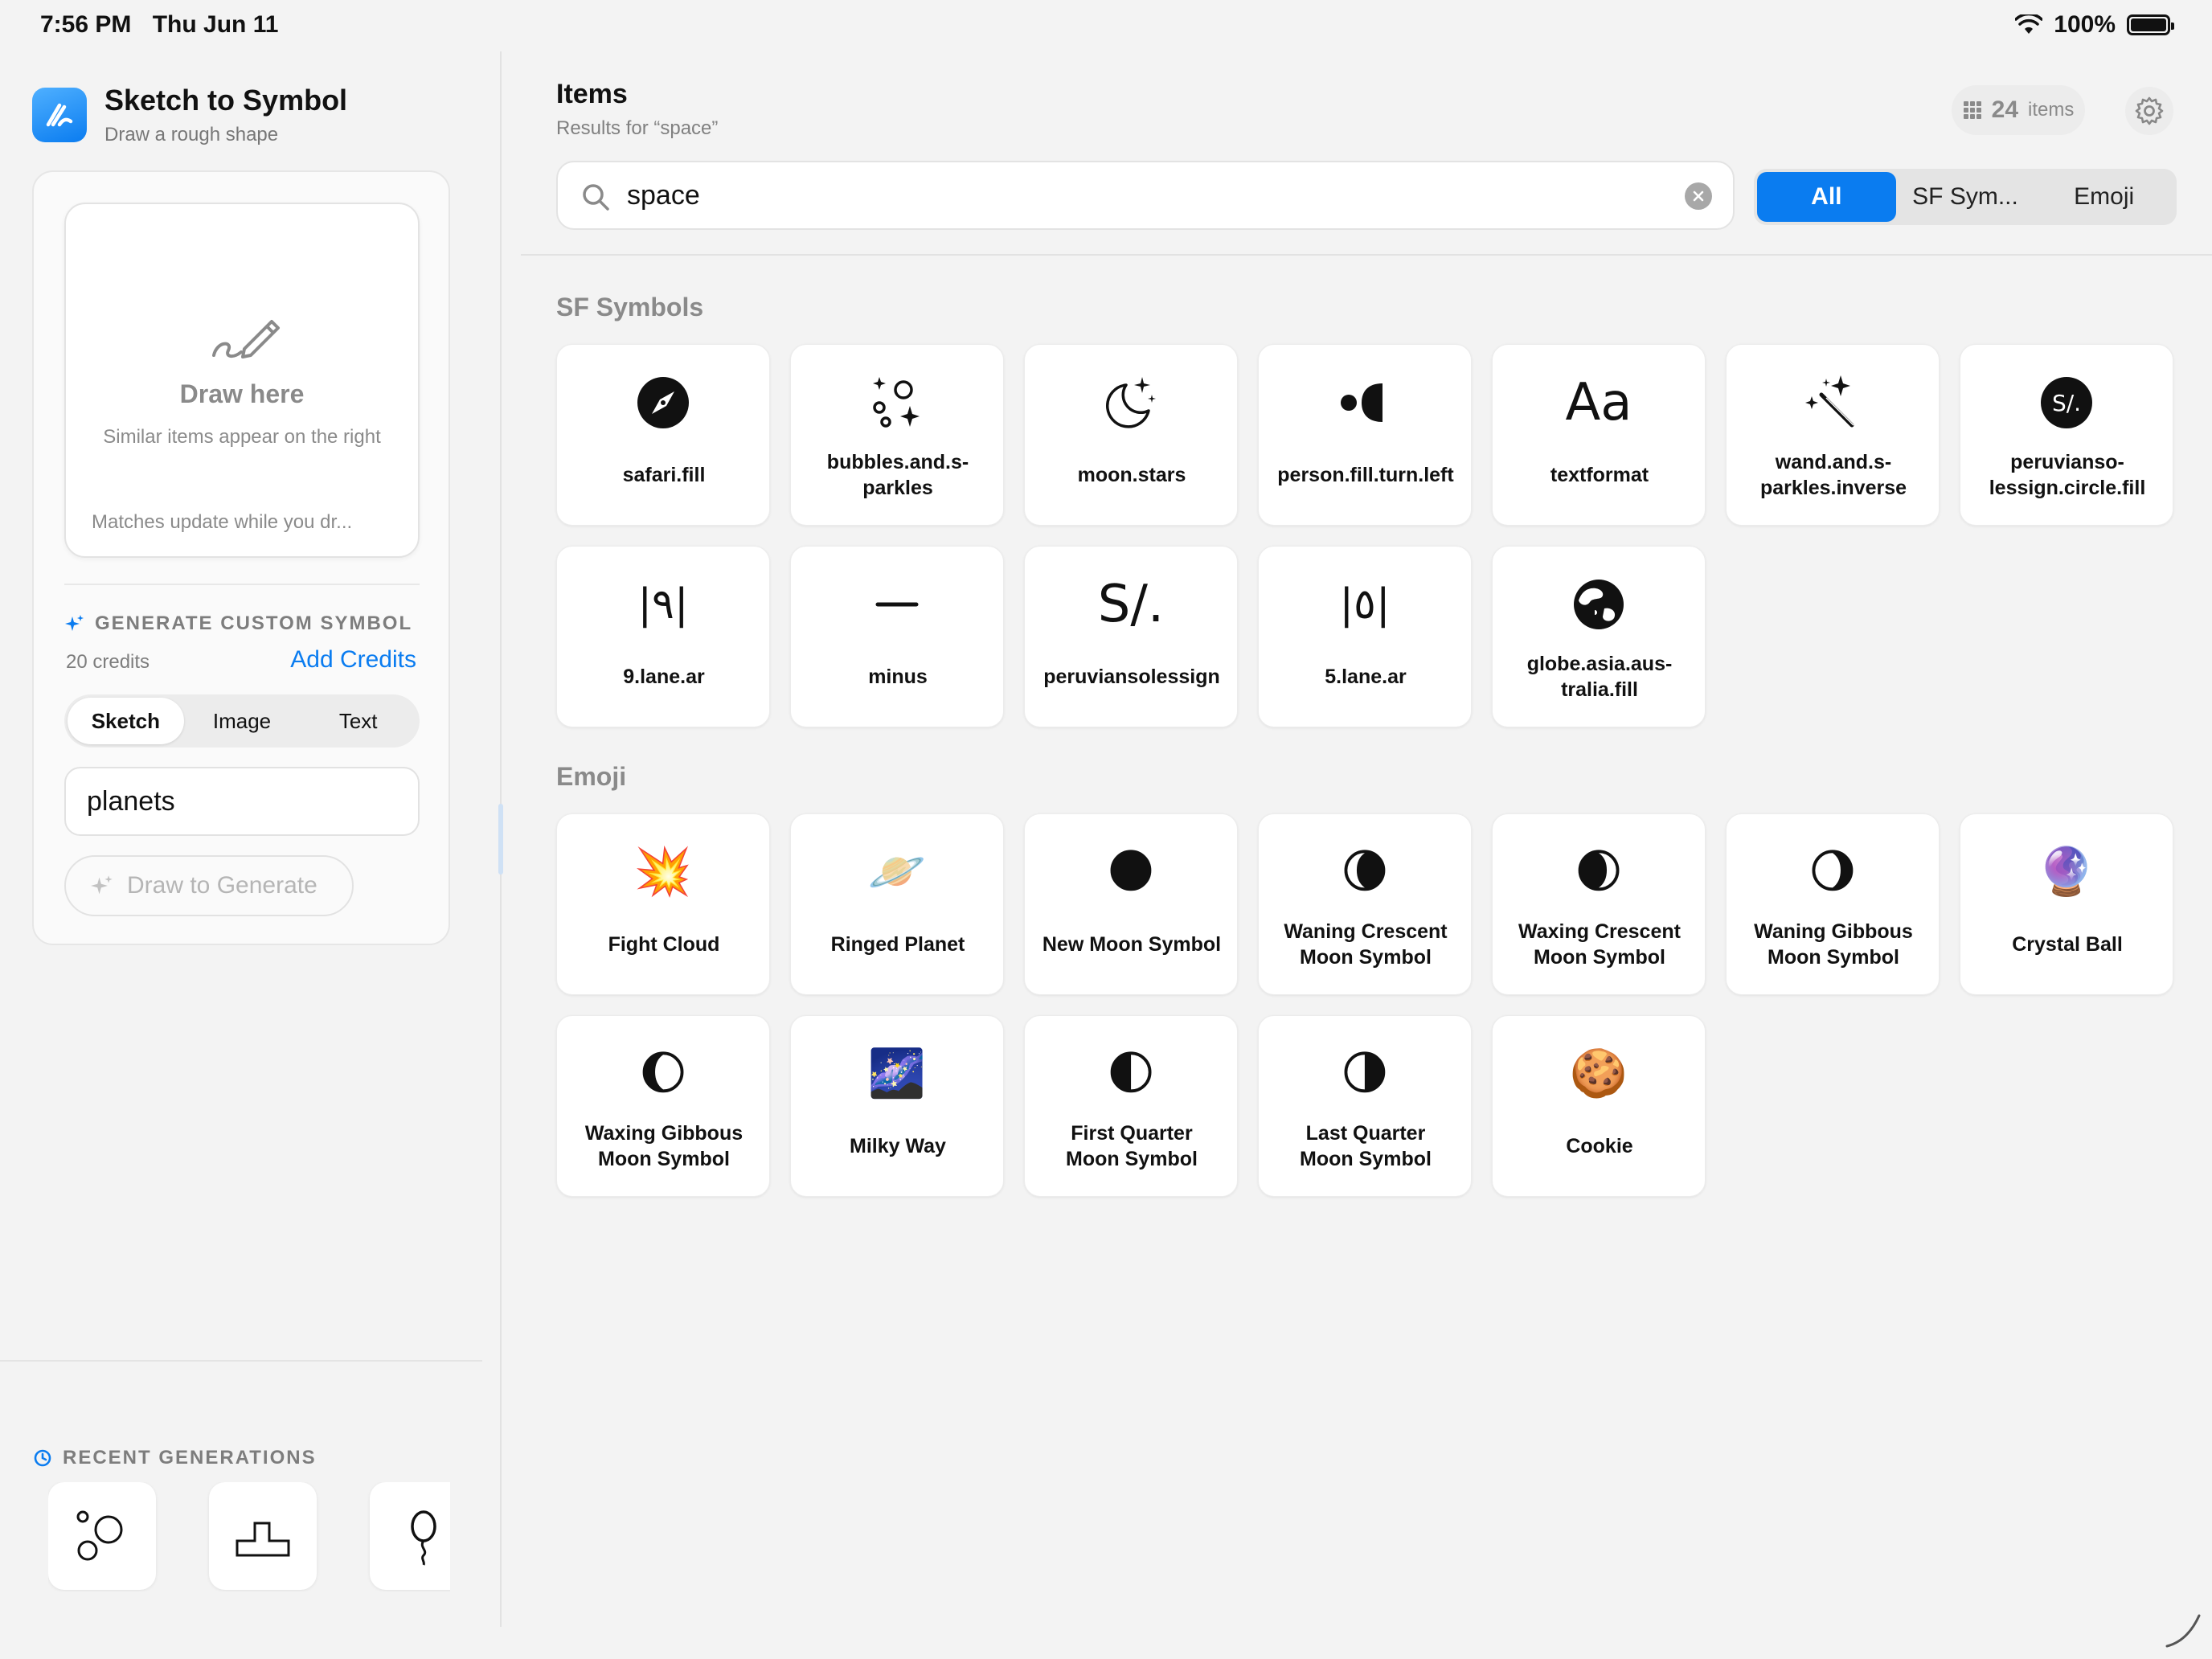 This screenshot has height=1659, width=2212. I want to click on person-turn-left-icon, so click(1365, 402).